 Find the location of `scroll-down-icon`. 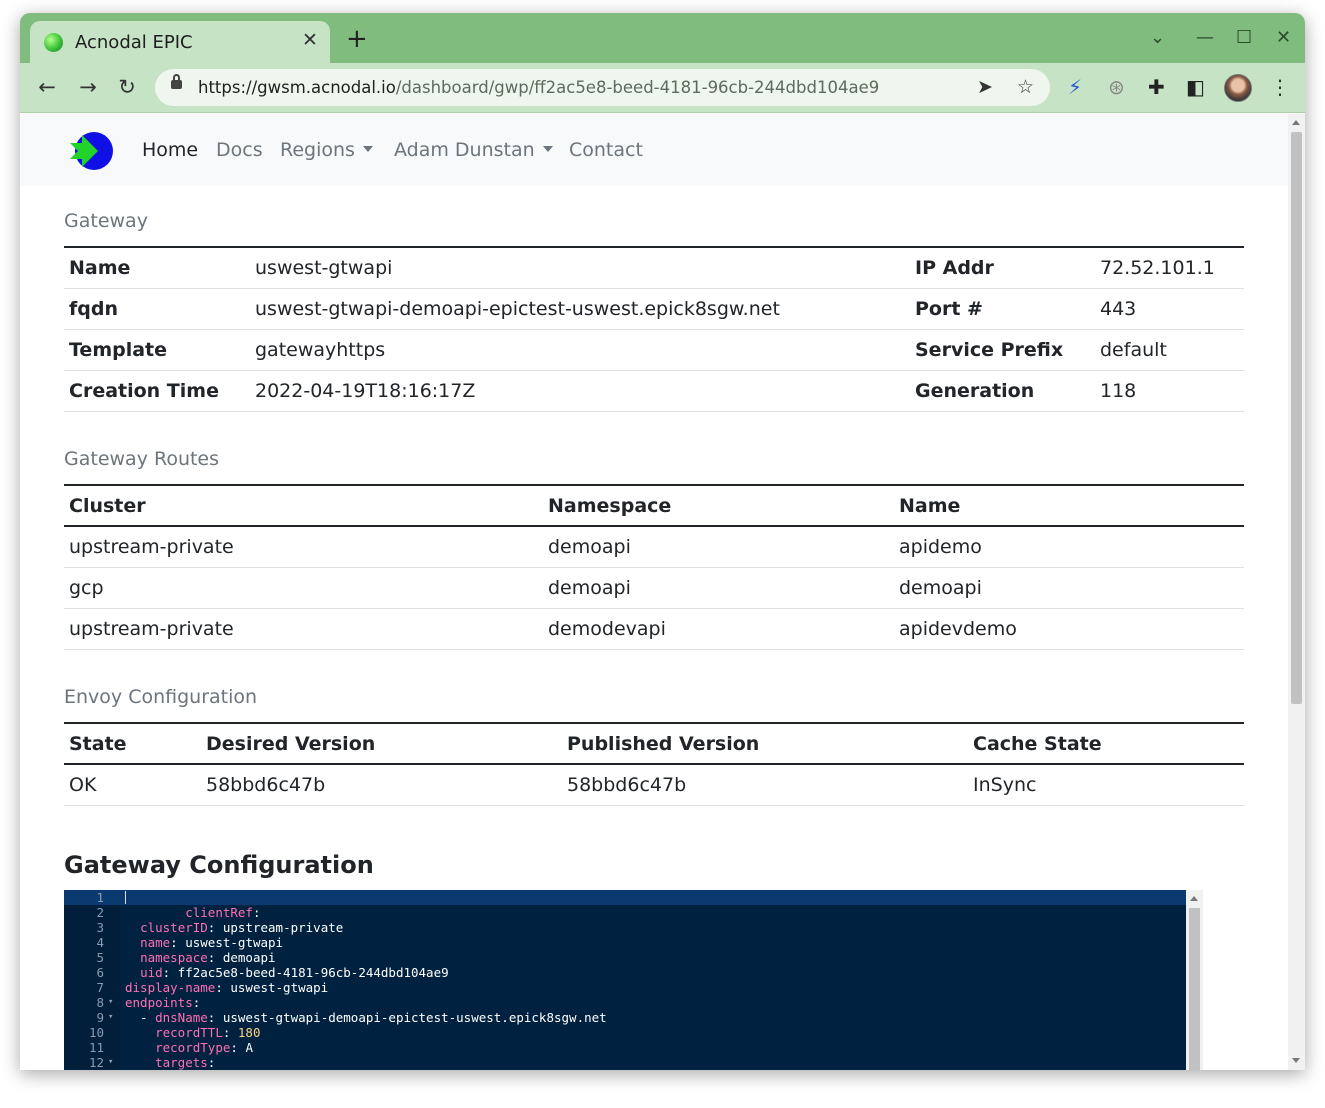

scroll-down-icon is located at coordinates (1296, 1060).